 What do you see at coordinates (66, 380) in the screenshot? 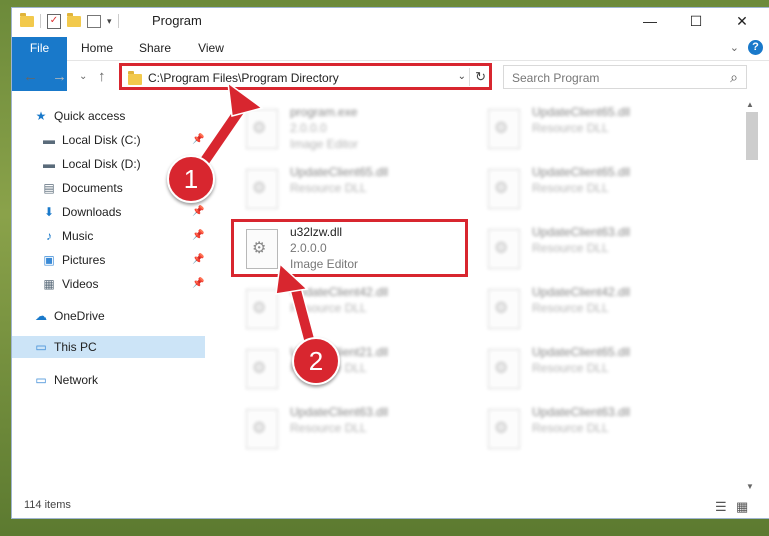
I see `sidebar-item-network: ▭ Network` at bounding box center [66, 380].